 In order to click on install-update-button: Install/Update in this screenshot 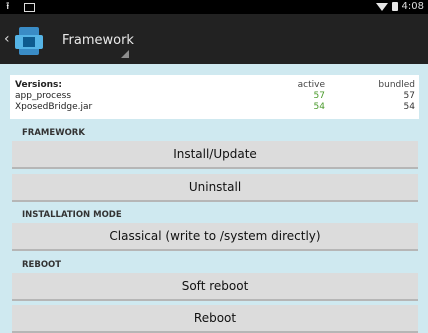, I will do `click(215, 155)`.